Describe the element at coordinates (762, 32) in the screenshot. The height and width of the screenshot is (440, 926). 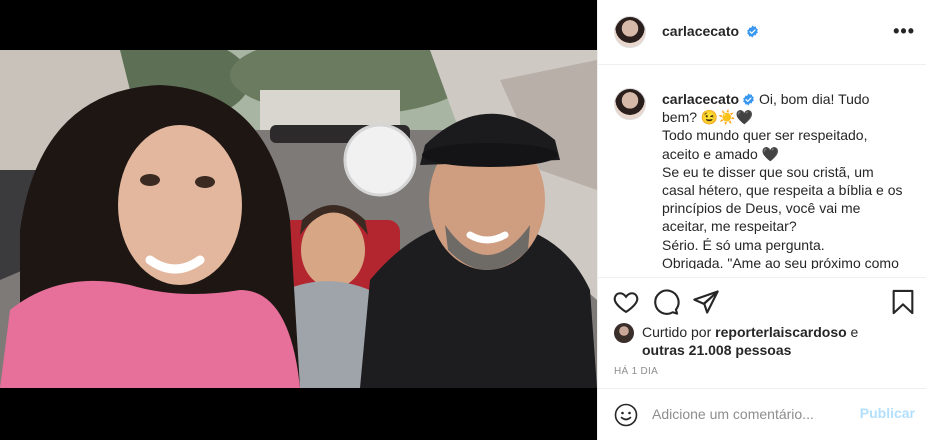
I see `post-header: carlacecato •••` at that location.